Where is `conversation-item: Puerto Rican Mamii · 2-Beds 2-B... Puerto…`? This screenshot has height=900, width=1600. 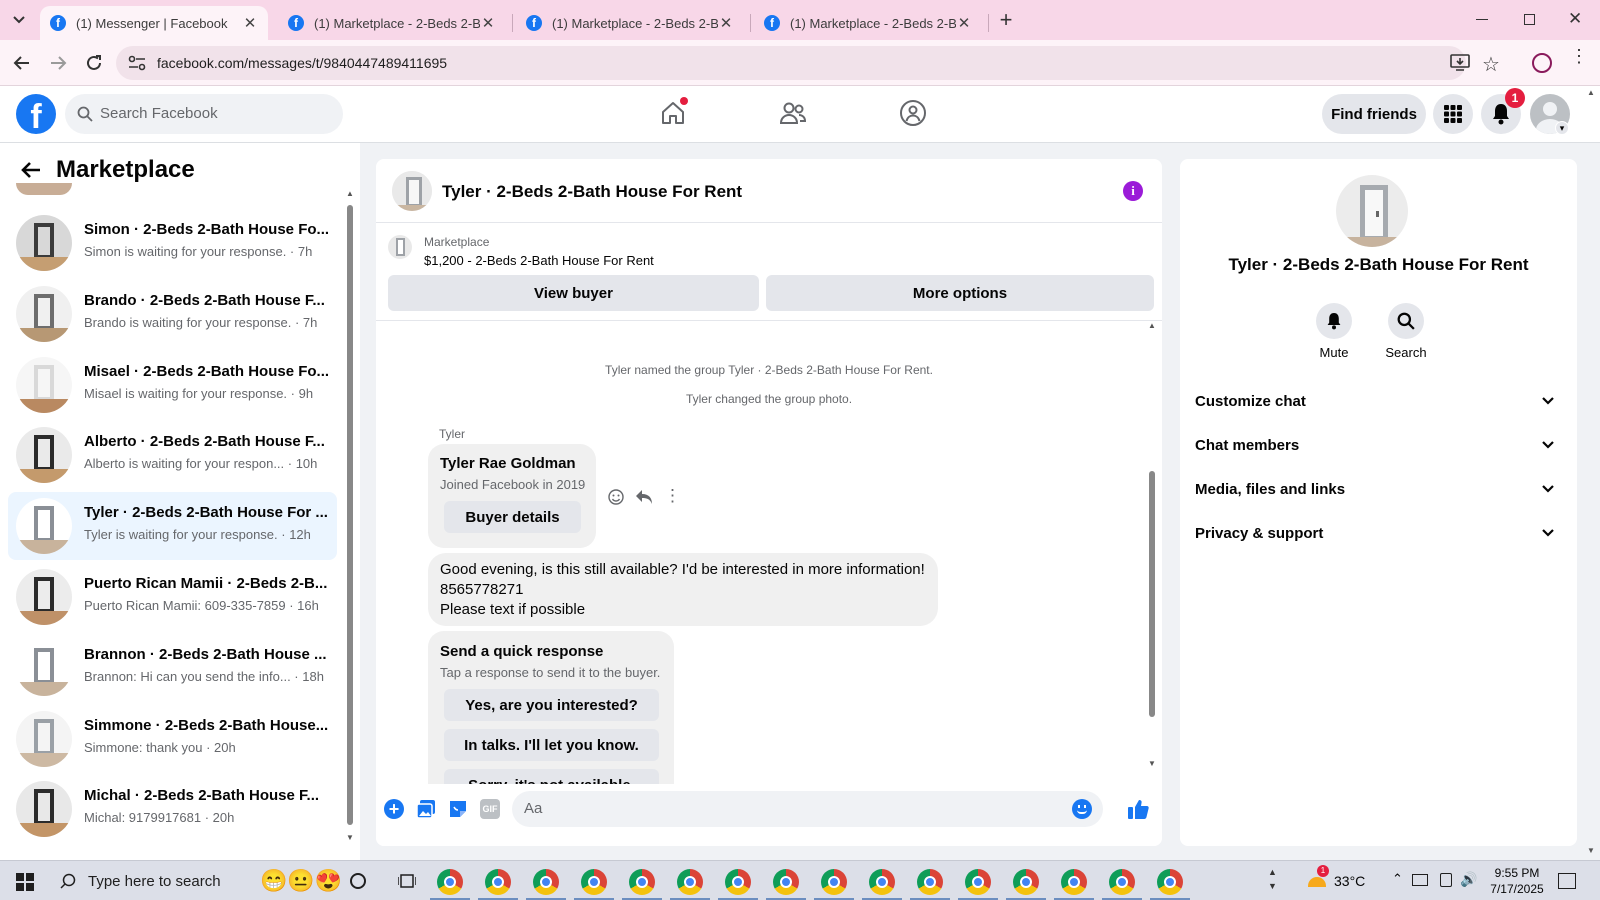
conversation-item: Puerto Rican Mamii · 2-Beds 2-B... Puerto… is located at coordinates (172, 597).